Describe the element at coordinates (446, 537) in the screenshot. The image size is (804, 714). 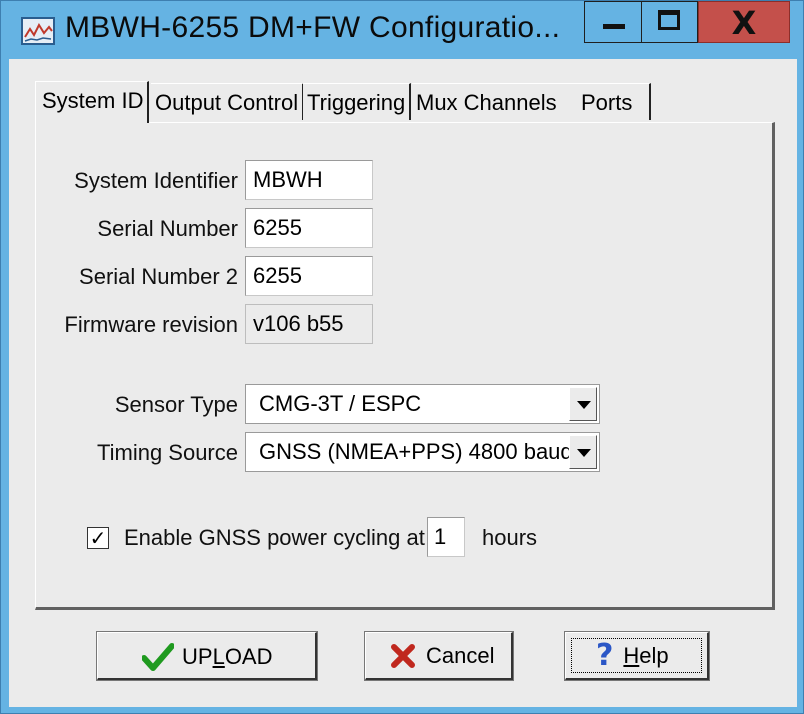
I see `gnss-hours-input: 1` at that location.